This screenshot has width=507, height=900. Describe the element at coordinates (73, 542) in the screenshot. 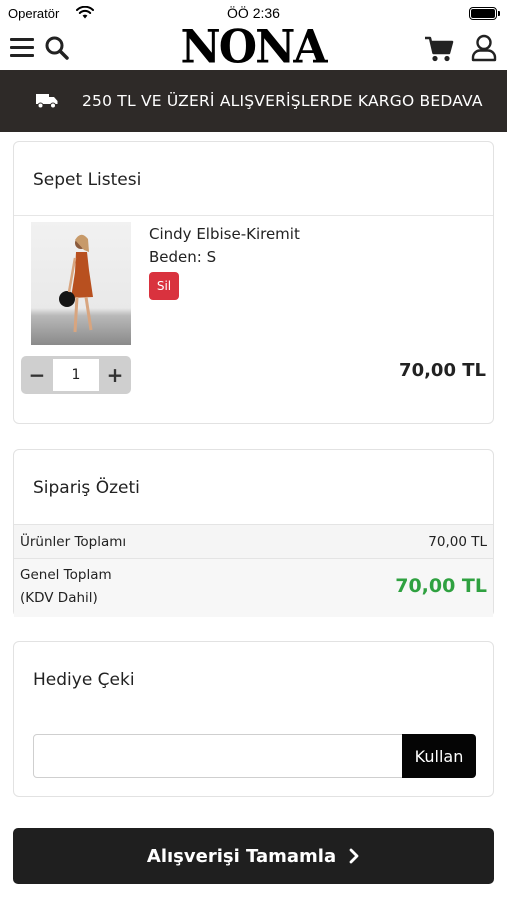

I see `subtotal-label: Ürünler Toplamı` at that location.